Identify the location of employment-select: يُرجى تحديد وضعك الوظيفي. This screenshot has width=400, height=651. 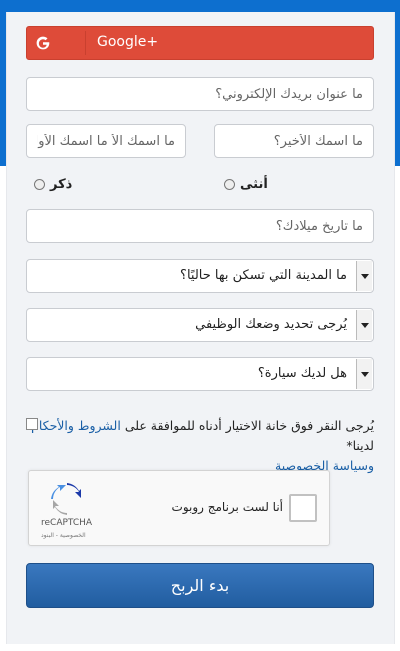
(200, 325).